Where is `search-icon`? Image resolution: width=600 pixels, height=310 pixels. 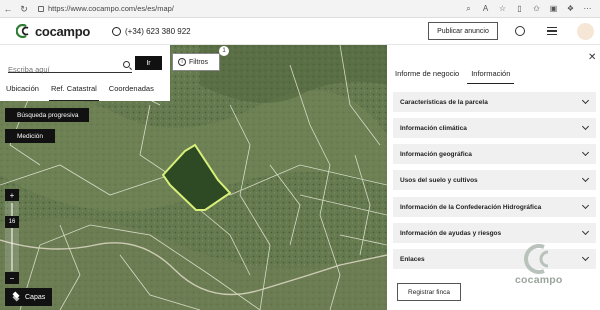
search-icon is located at coordinates (126, 64).